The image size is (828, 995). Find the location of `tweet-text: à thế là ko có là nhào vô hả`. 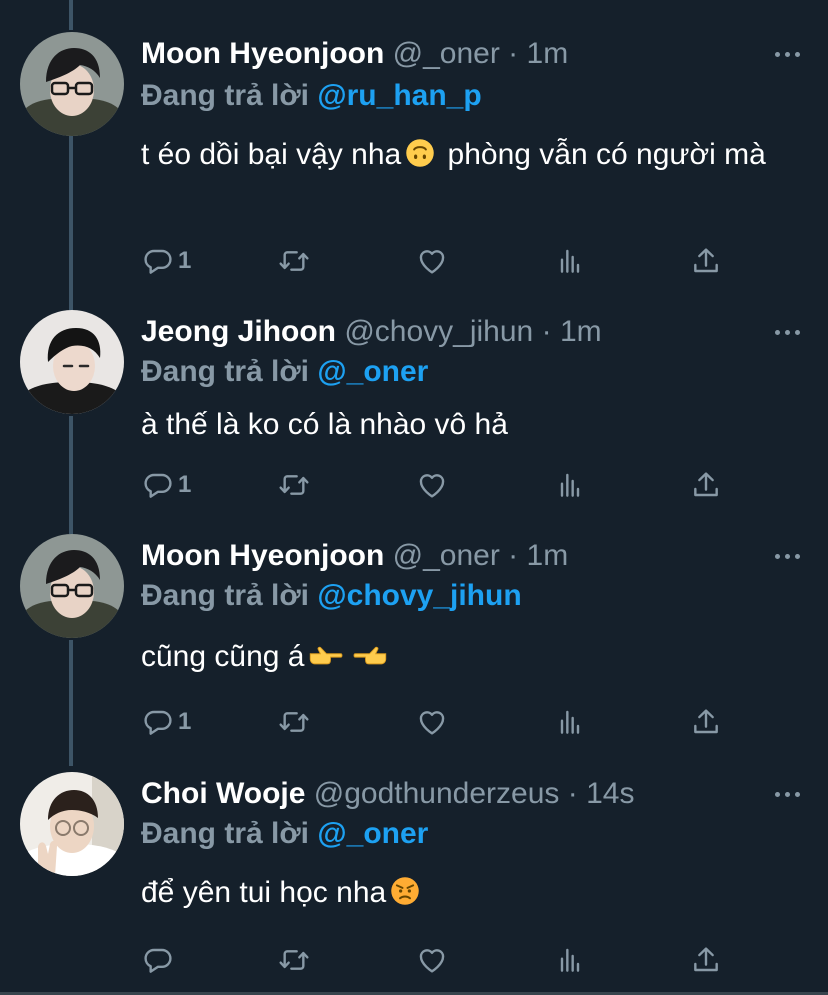

tweet-text: à thế là ko có là nhào vô hả is located at coordinates (324, 424).